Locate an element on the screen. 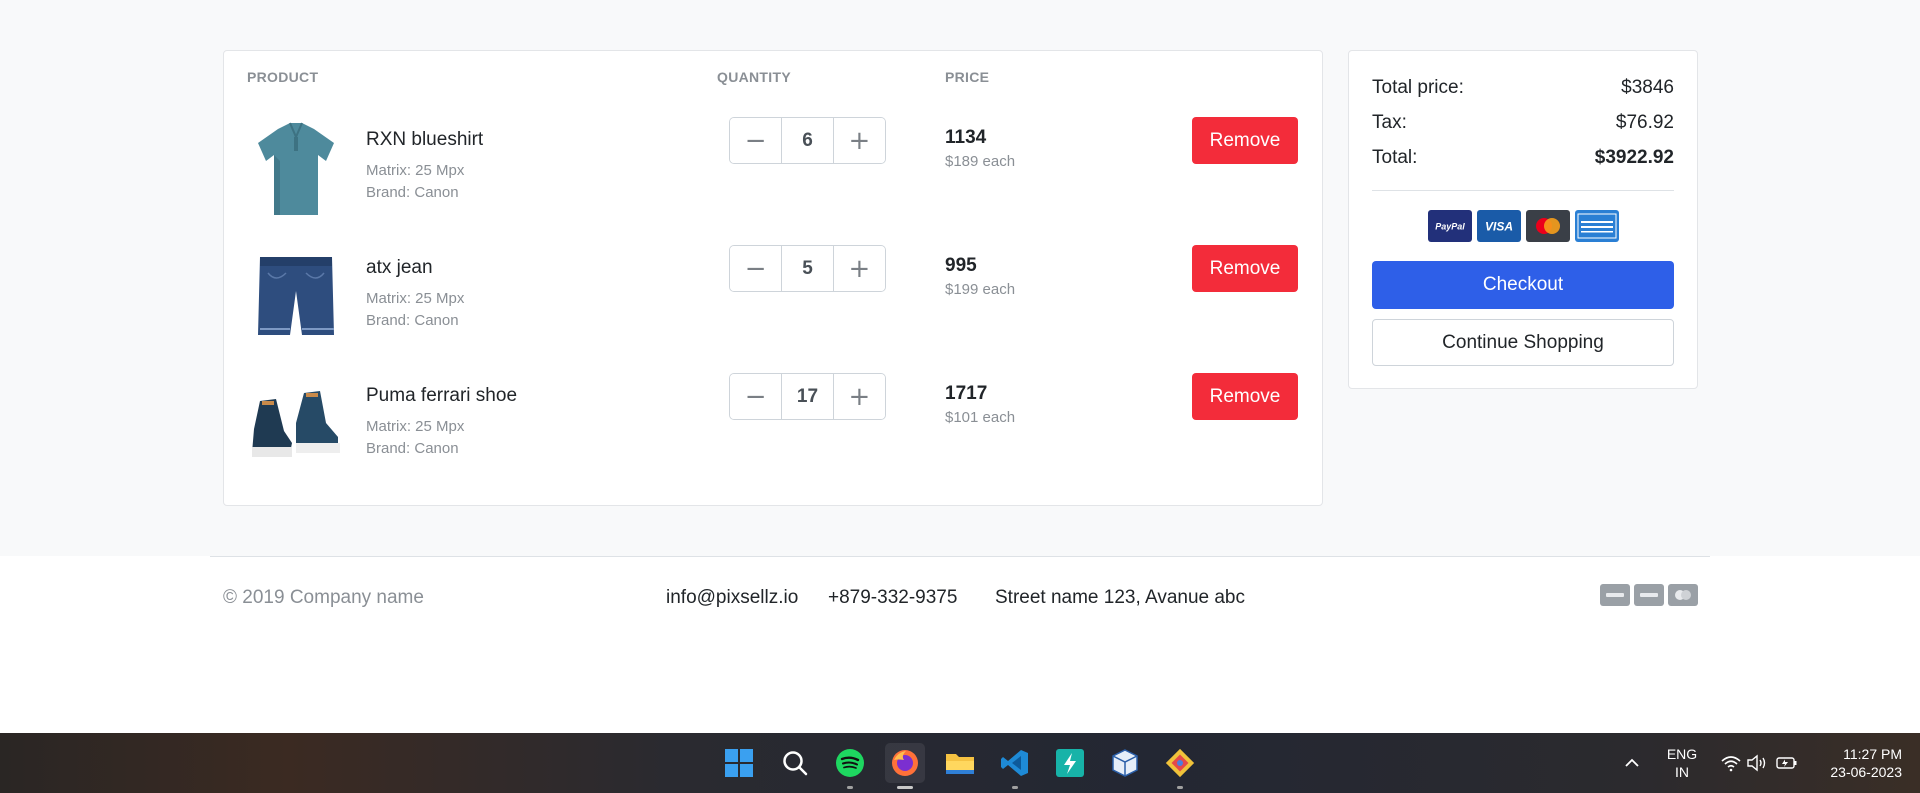 The width and height of the screenshot is (1920, 793). chevron-up-icon is located at coordinates (1632, 763).